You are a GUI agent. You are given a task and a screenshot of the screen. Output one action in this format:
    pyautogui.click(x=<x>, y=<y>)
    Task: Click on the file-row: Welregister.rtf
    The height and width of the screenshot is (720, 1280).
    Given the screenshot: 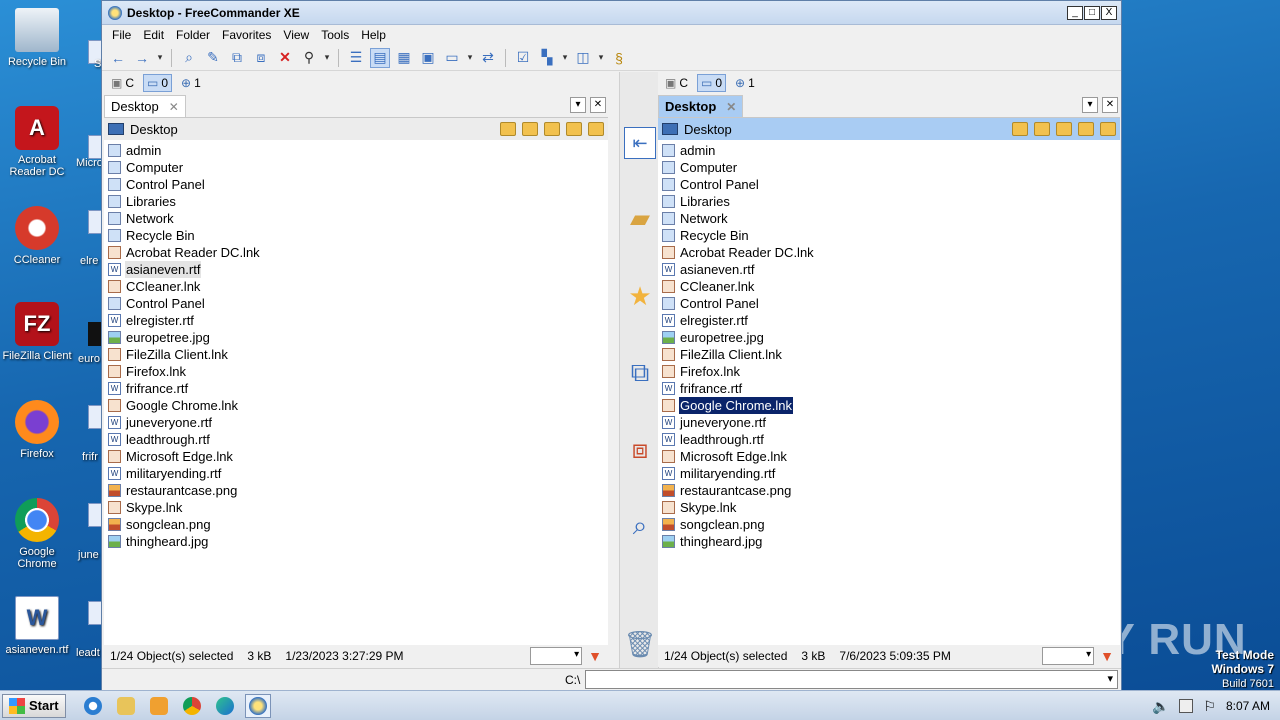 What is the action you would take?
    pyautogui.click(x=356, y=320)
    